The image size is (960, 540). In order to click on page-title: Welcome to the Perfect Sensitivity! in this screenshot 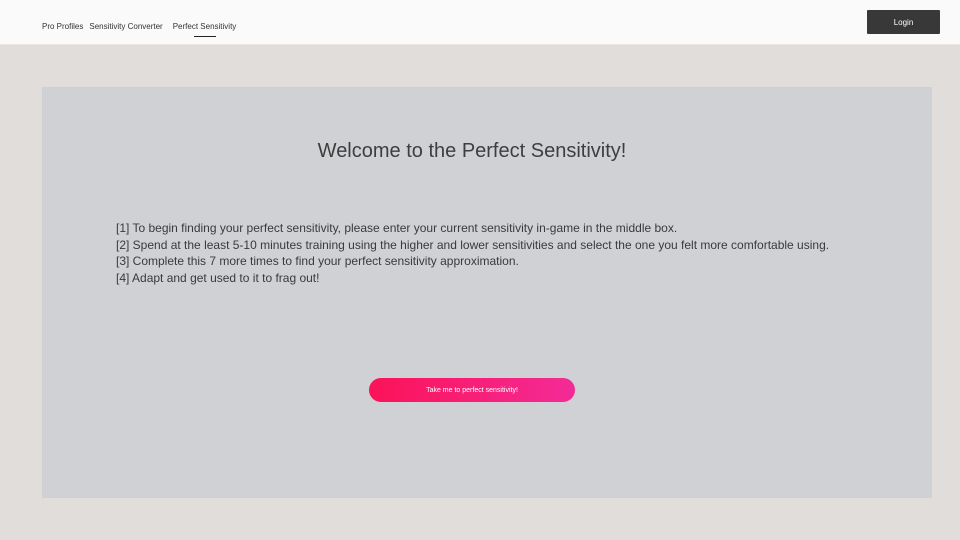, I will do `click(472, 151)`.